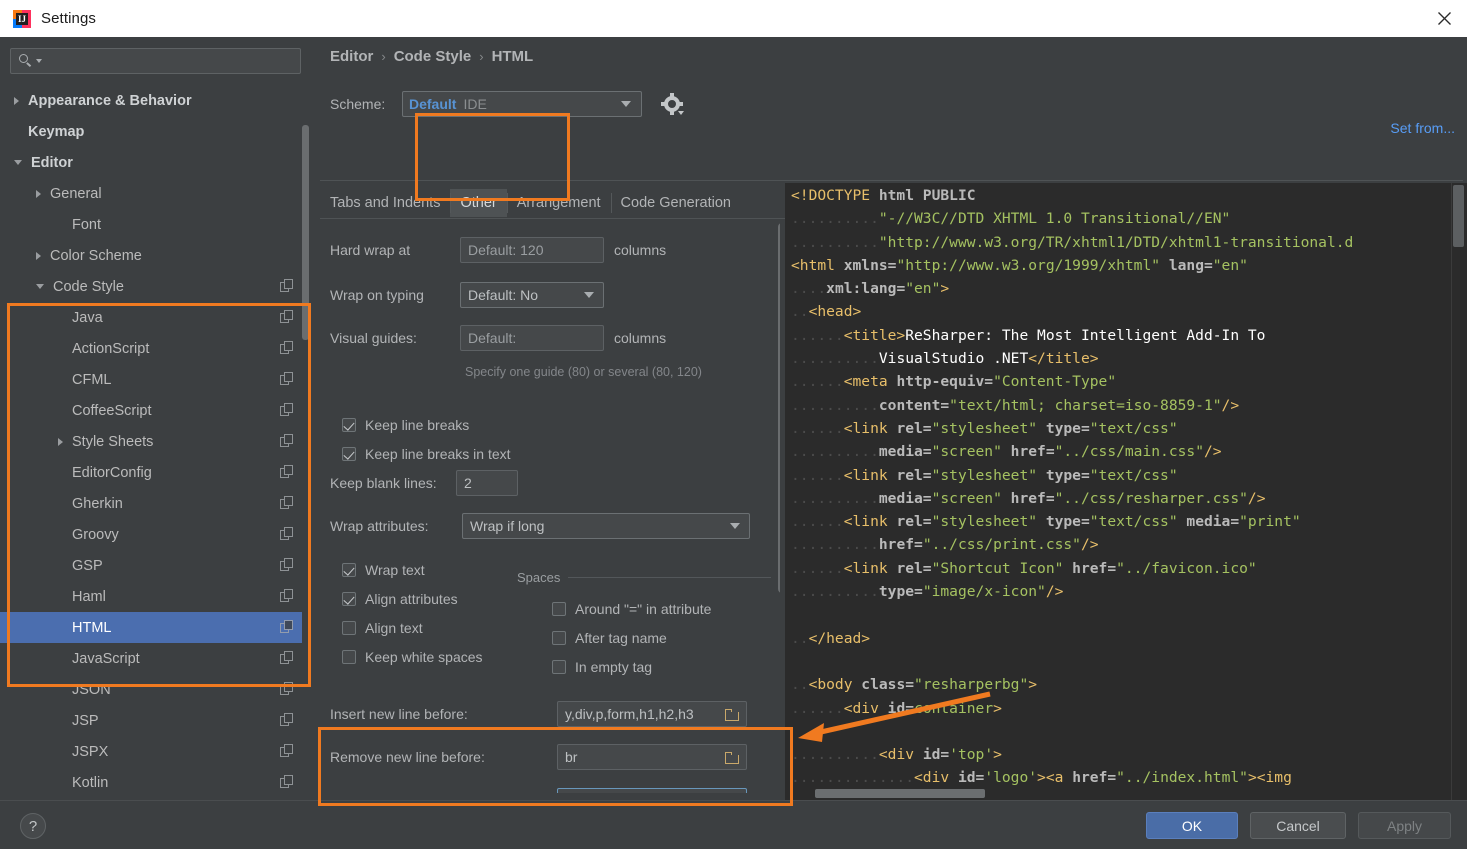 Image resolution: width=1467 pixels, height=849 pixels. What do you see at coordinates (151, 503) in the screenshot?
I see `sidebar-item-gherkin: Gherkin` at bounding box center [151, 503].